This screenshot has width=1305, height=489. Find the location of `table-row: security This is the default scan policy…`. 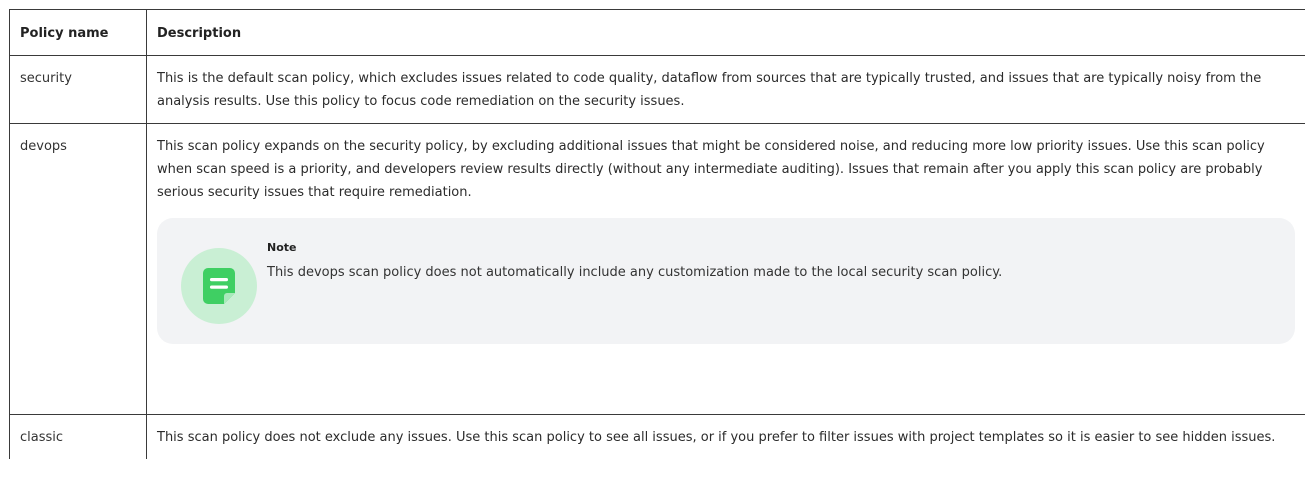

table-row: security This is the default scan policy… is located at coordinates (657, 89).